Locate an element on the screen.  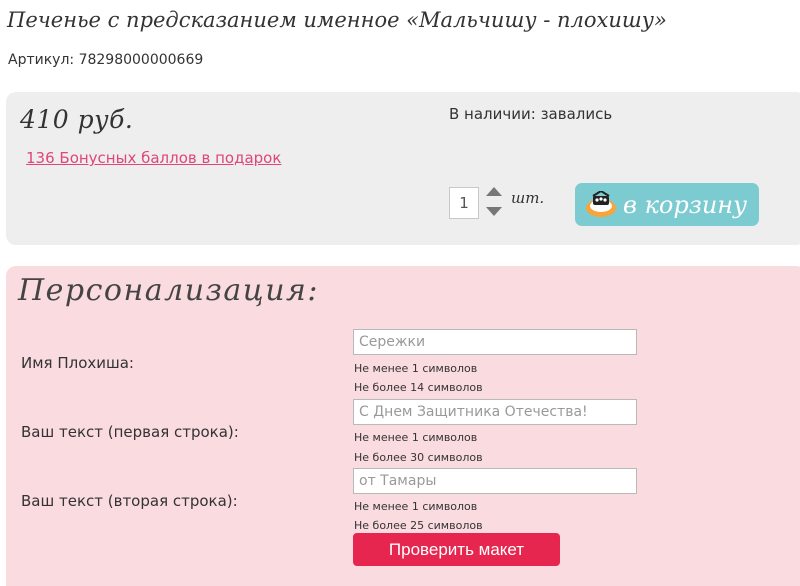
personalization-heading: Персонализация: is located at coordinates (169, 290).